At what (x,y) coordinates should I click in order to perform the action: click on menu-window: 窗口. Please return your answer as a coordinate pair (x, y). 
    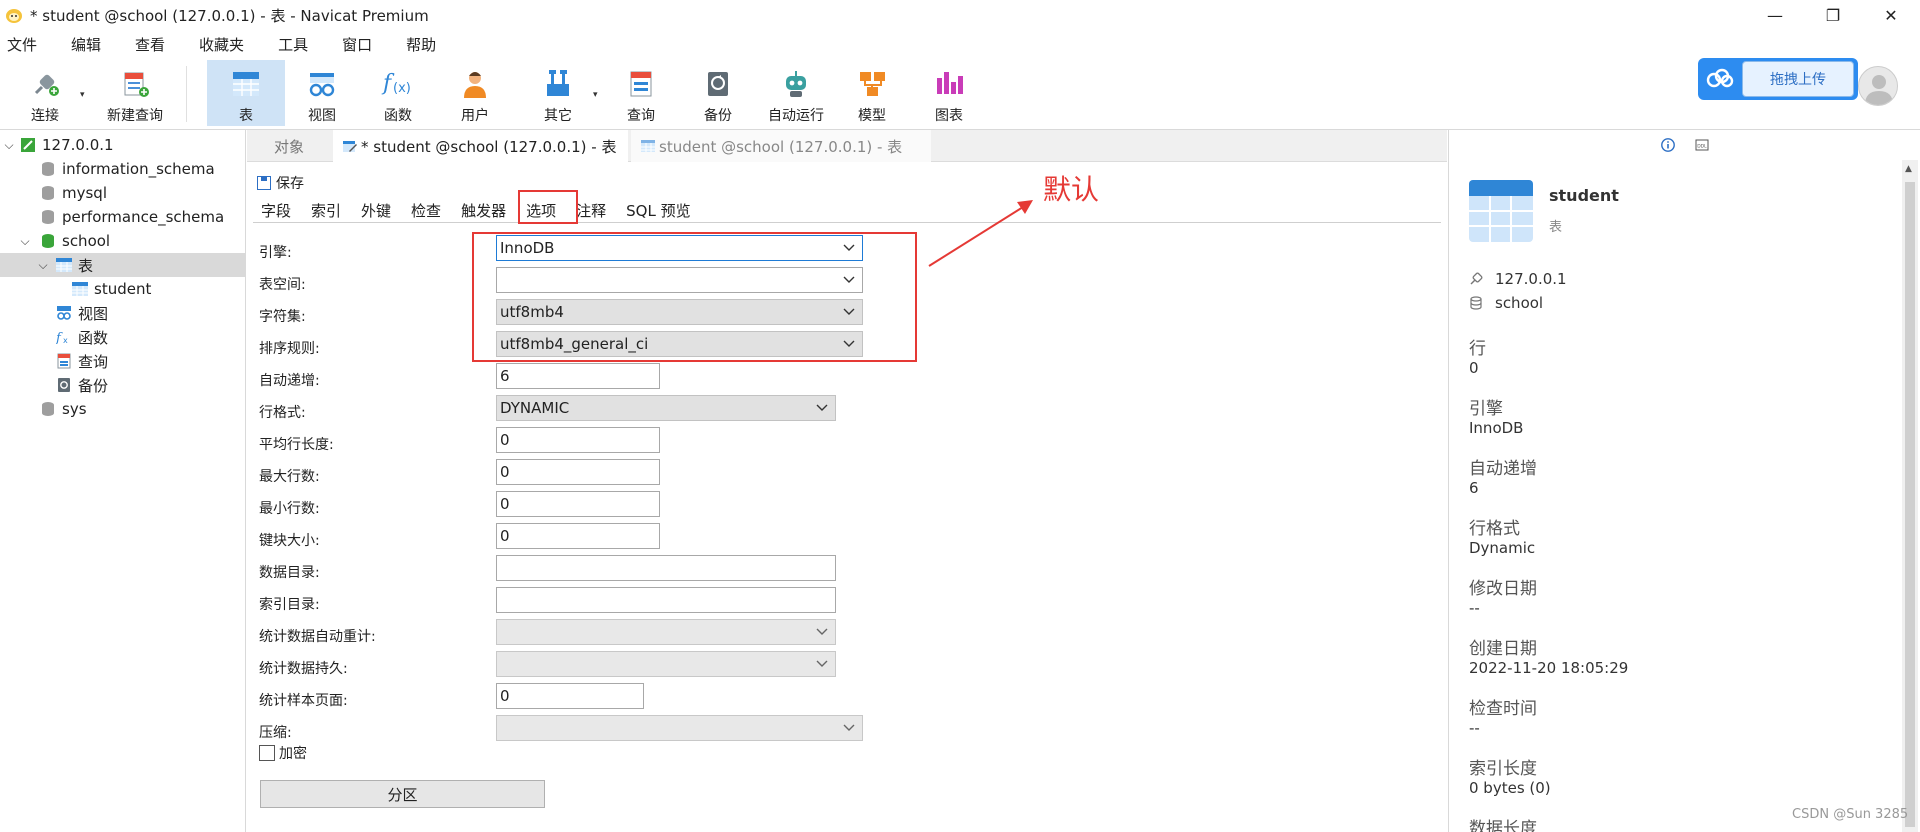
    Looking at the image, I should click on (357, 44).